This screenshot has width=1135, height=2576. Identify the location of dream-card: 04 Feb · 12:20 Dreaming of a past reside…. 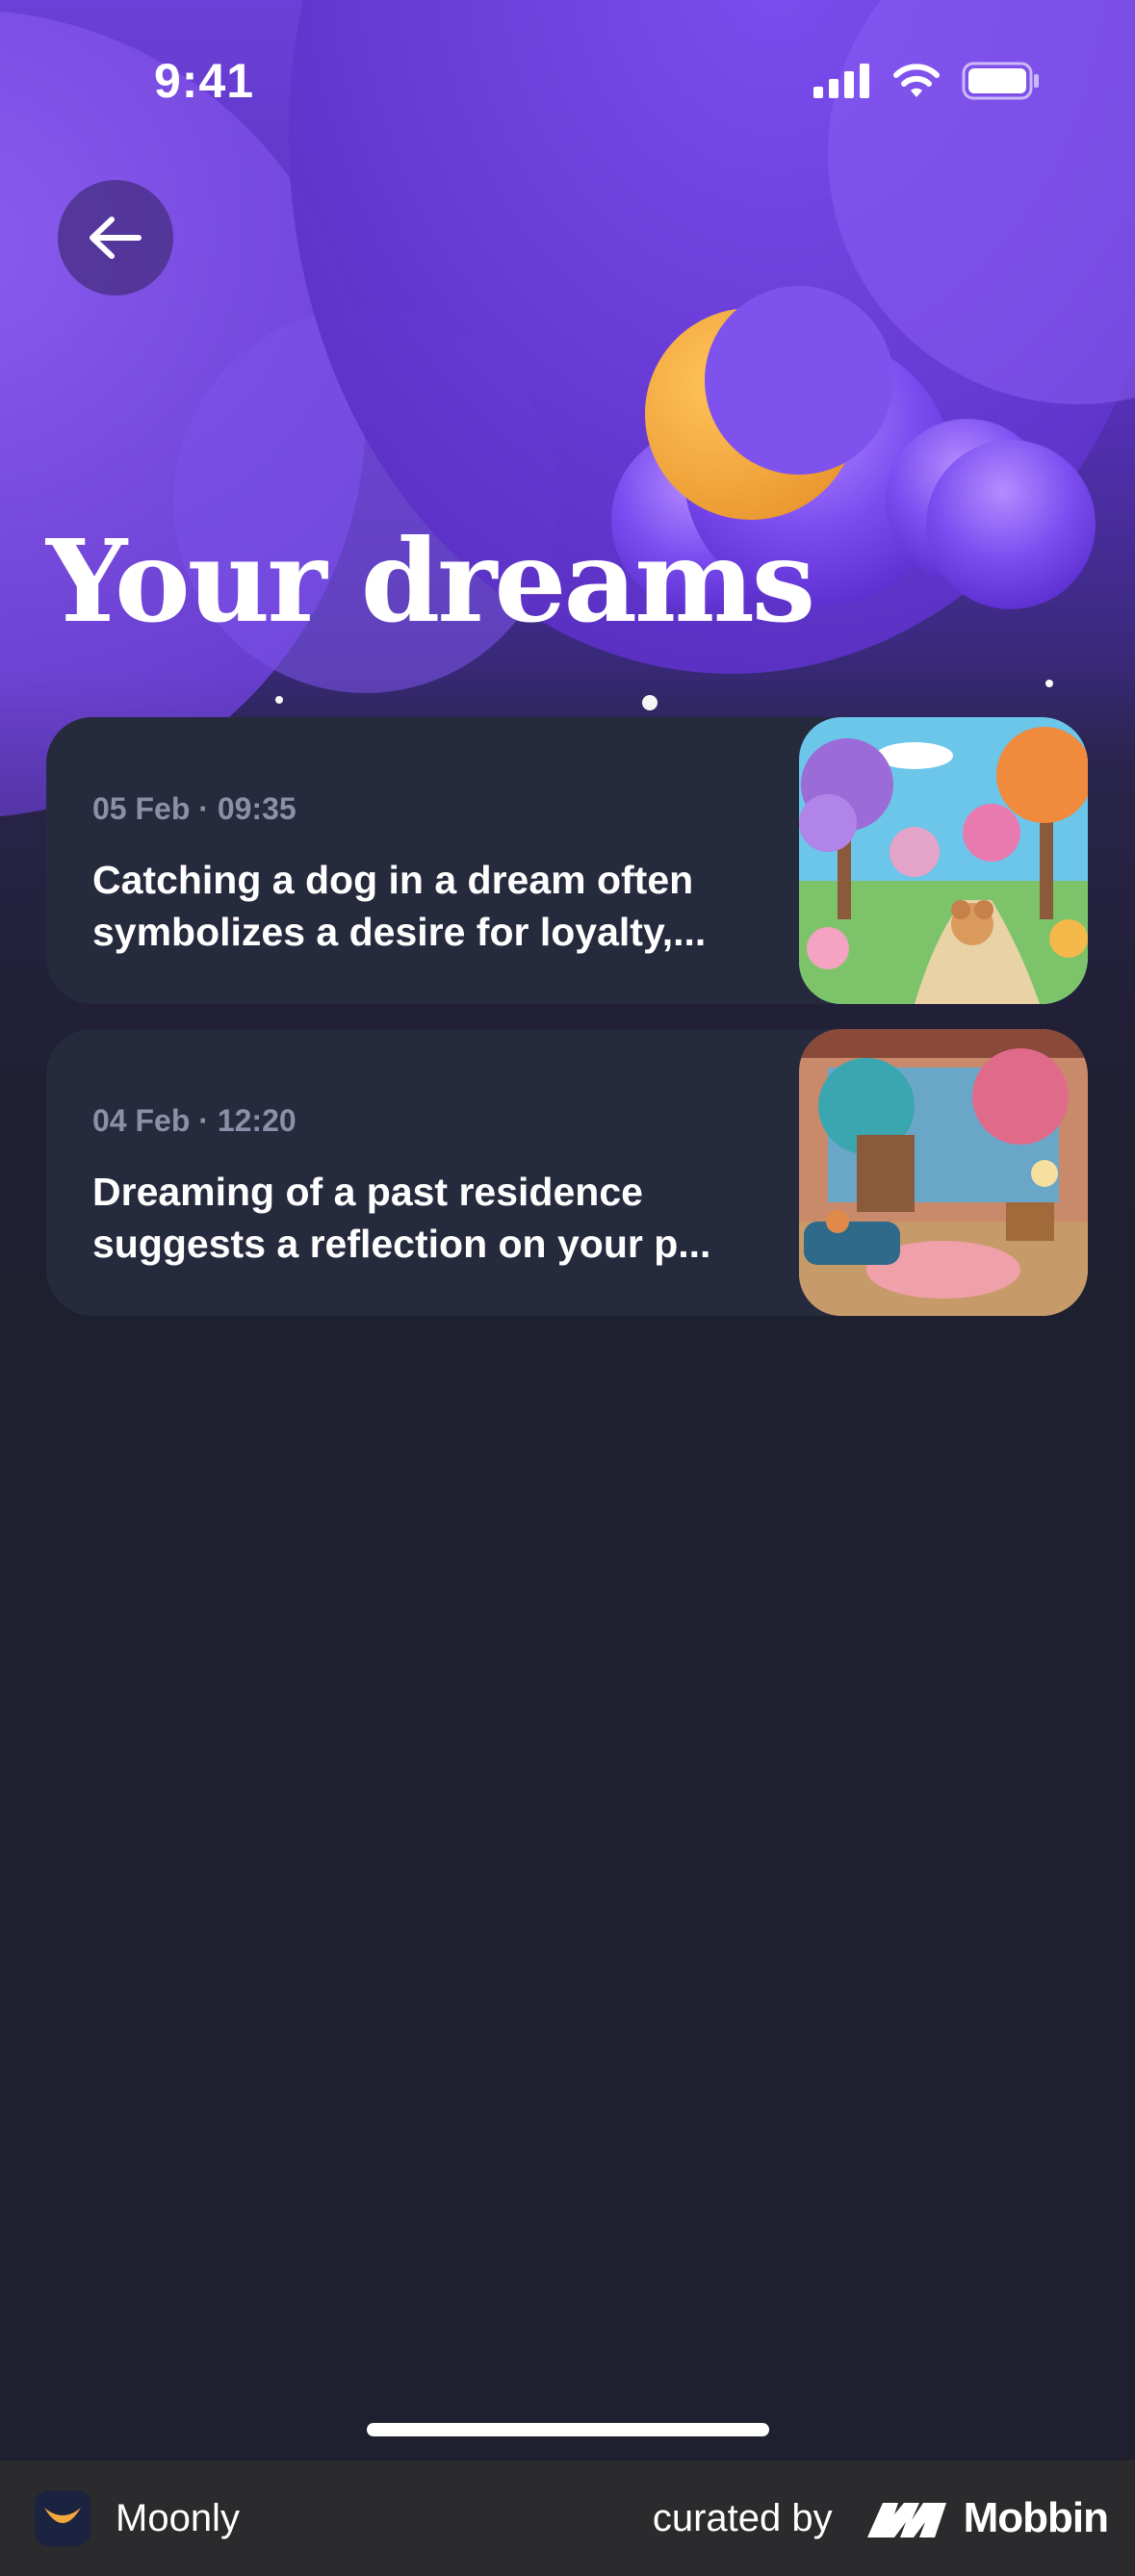
(567, 1173).